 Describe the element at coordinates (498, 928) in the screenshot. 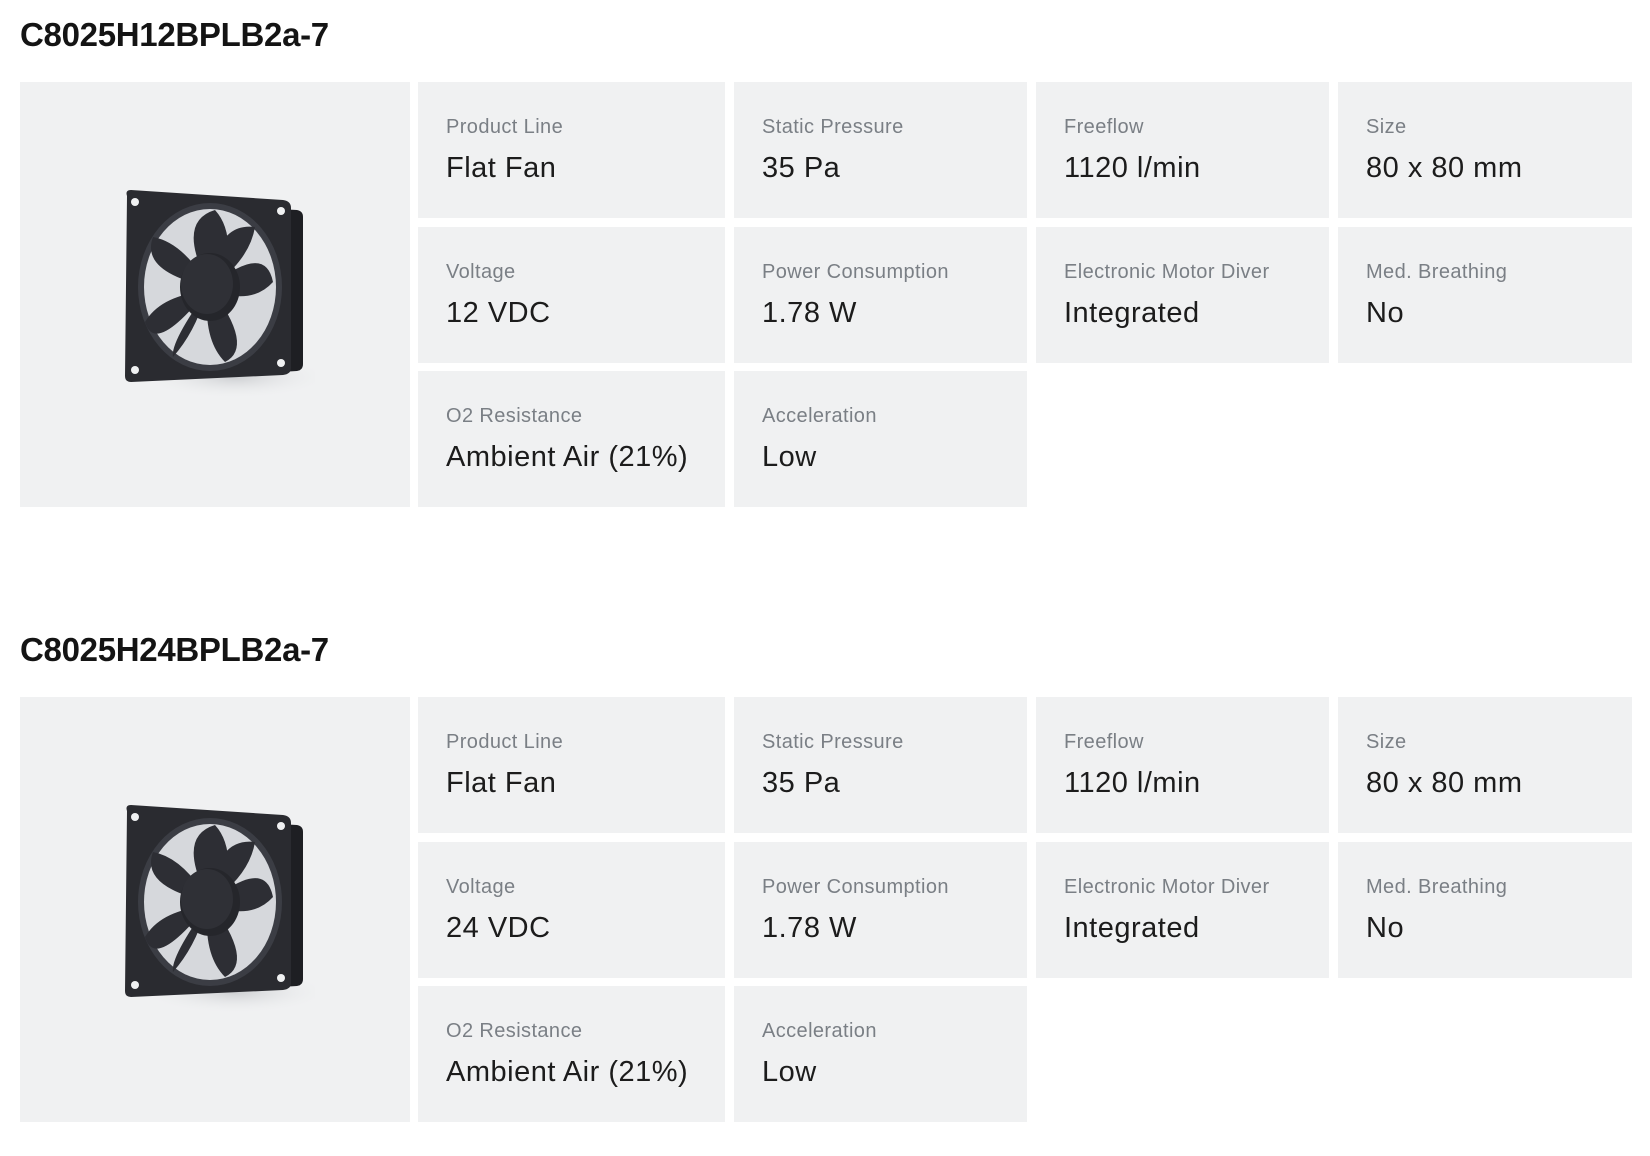

I see `spec-value: 24 VDC` at that location.